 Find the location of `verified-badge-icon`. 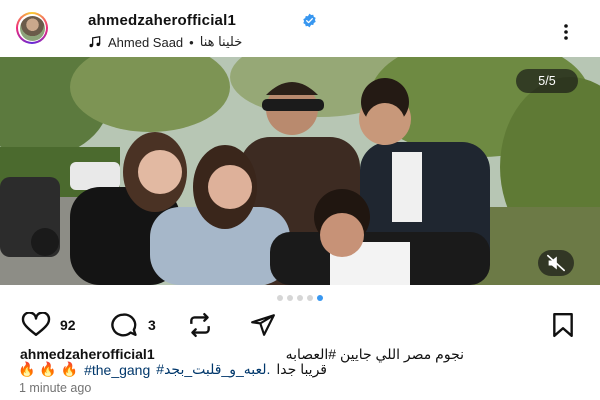

verified-badge-icon is located at coordinates (309, 20).